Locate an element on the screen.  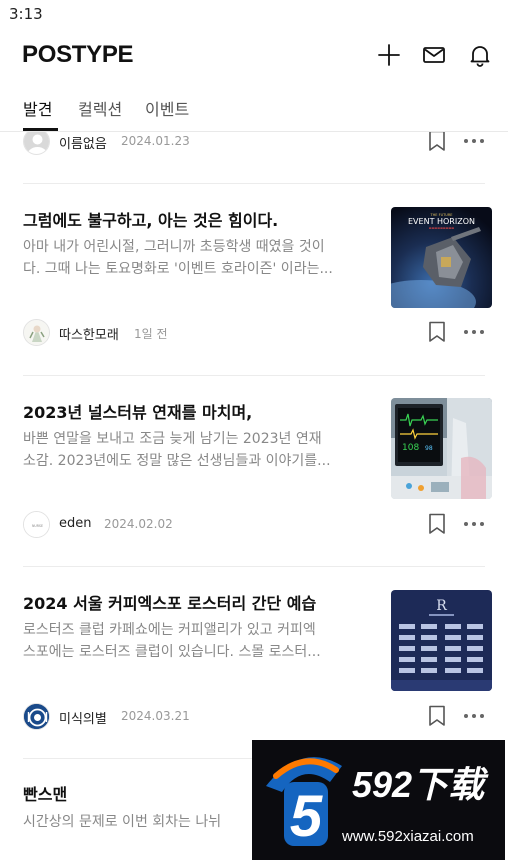
post-thumbnail: THE FUTURE EVENT HORIZON ▬▬▬▬▬▬▬▬▬ is located at coordinates (441, 257).